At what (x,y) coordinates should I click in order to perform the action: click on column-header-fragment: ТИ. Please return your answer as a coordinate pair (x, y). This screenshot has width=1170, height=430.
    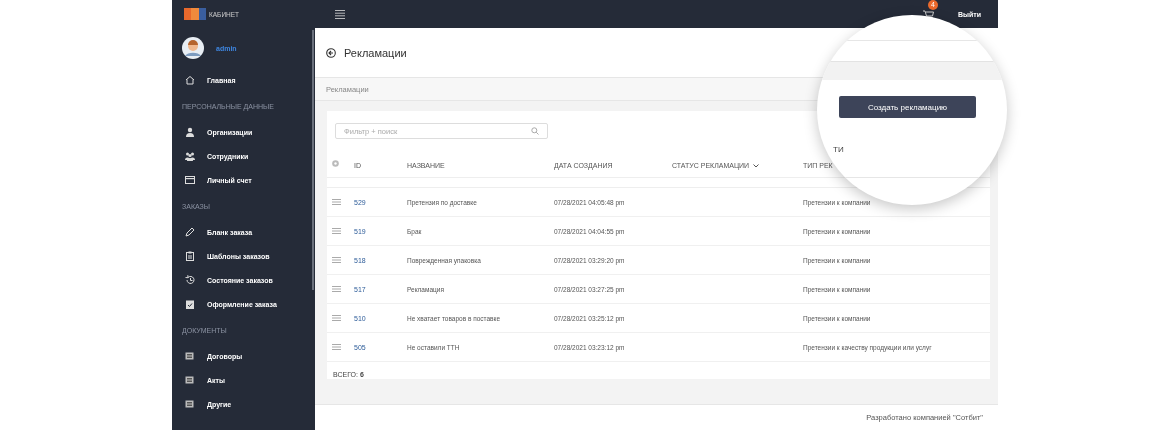
    Looking at the image, I should click on (838, 149).